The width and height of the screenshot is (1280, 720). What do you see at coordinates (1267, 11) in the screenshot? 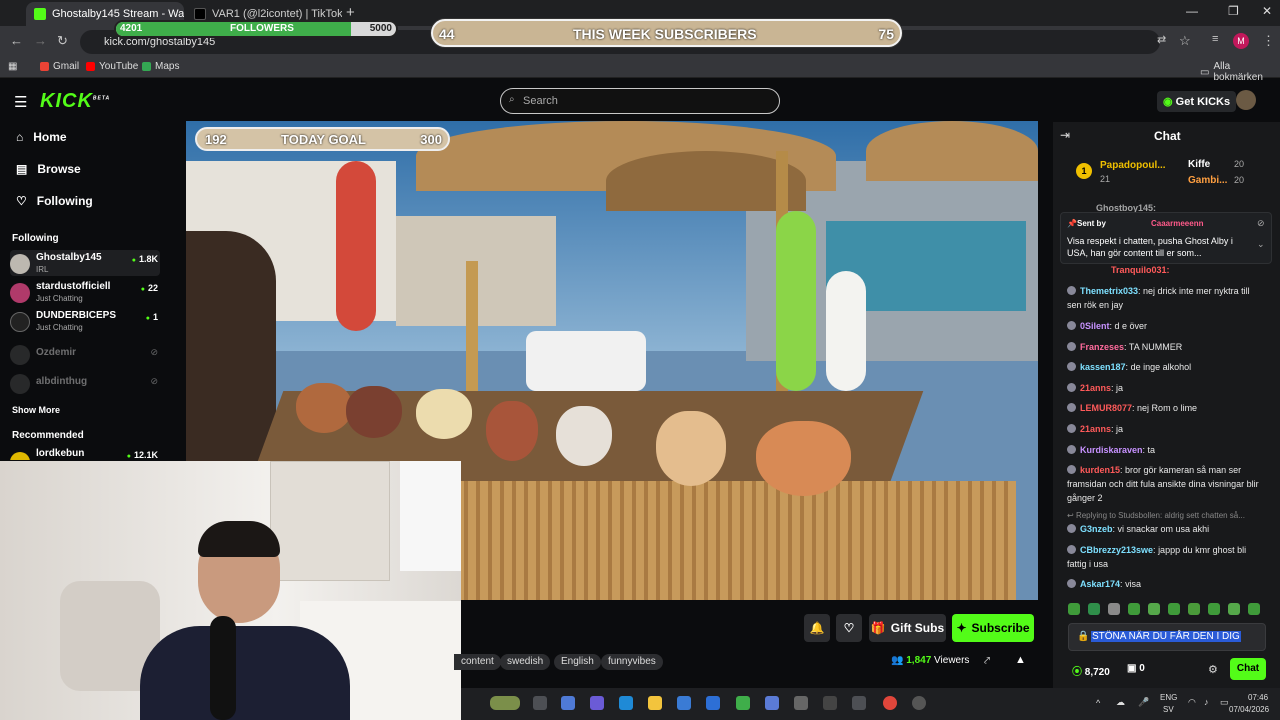
I see `close-window-icon: ✕` at bounding box center [1267, 11].